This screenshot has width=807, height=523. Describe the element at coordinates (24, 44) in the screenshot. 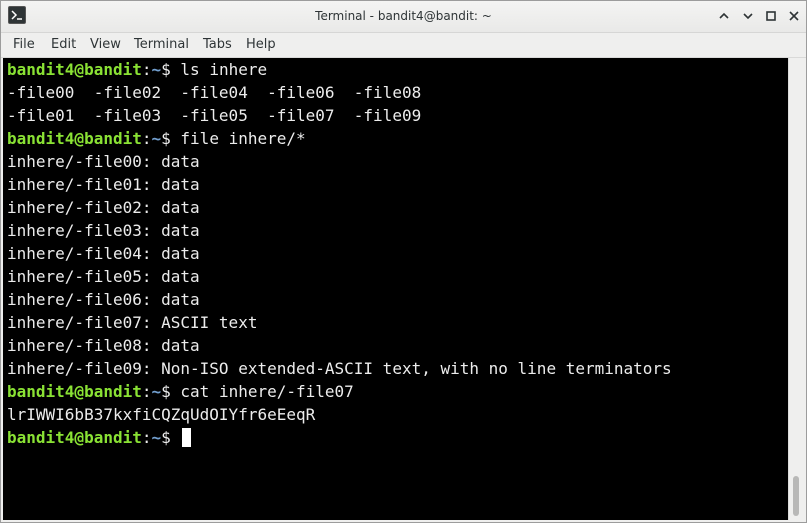

I see `menu-file: File` at that location.